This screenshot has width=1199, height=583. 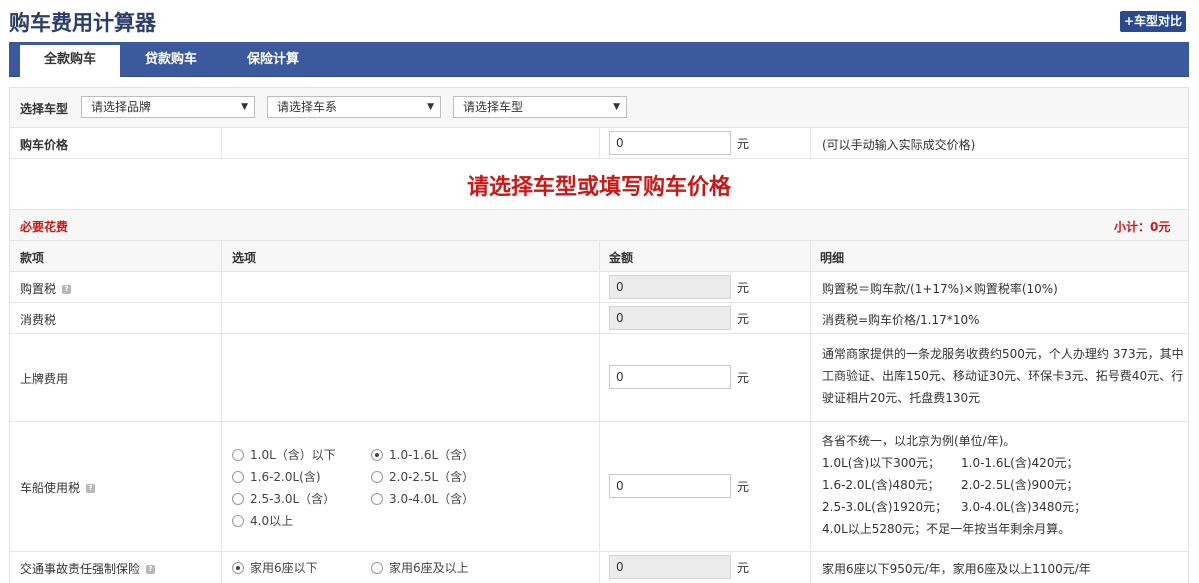 I want to click on vessel-option-7: 4.0以上, so click(x=262, y=520).